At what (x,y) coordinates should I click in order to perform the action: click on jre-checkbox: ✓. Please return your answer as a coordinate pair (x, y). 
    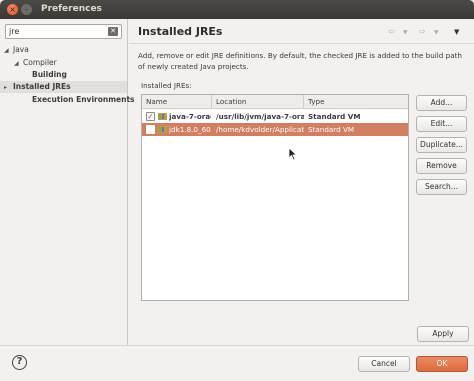
    Looking at the image, I should click on (150, 116).